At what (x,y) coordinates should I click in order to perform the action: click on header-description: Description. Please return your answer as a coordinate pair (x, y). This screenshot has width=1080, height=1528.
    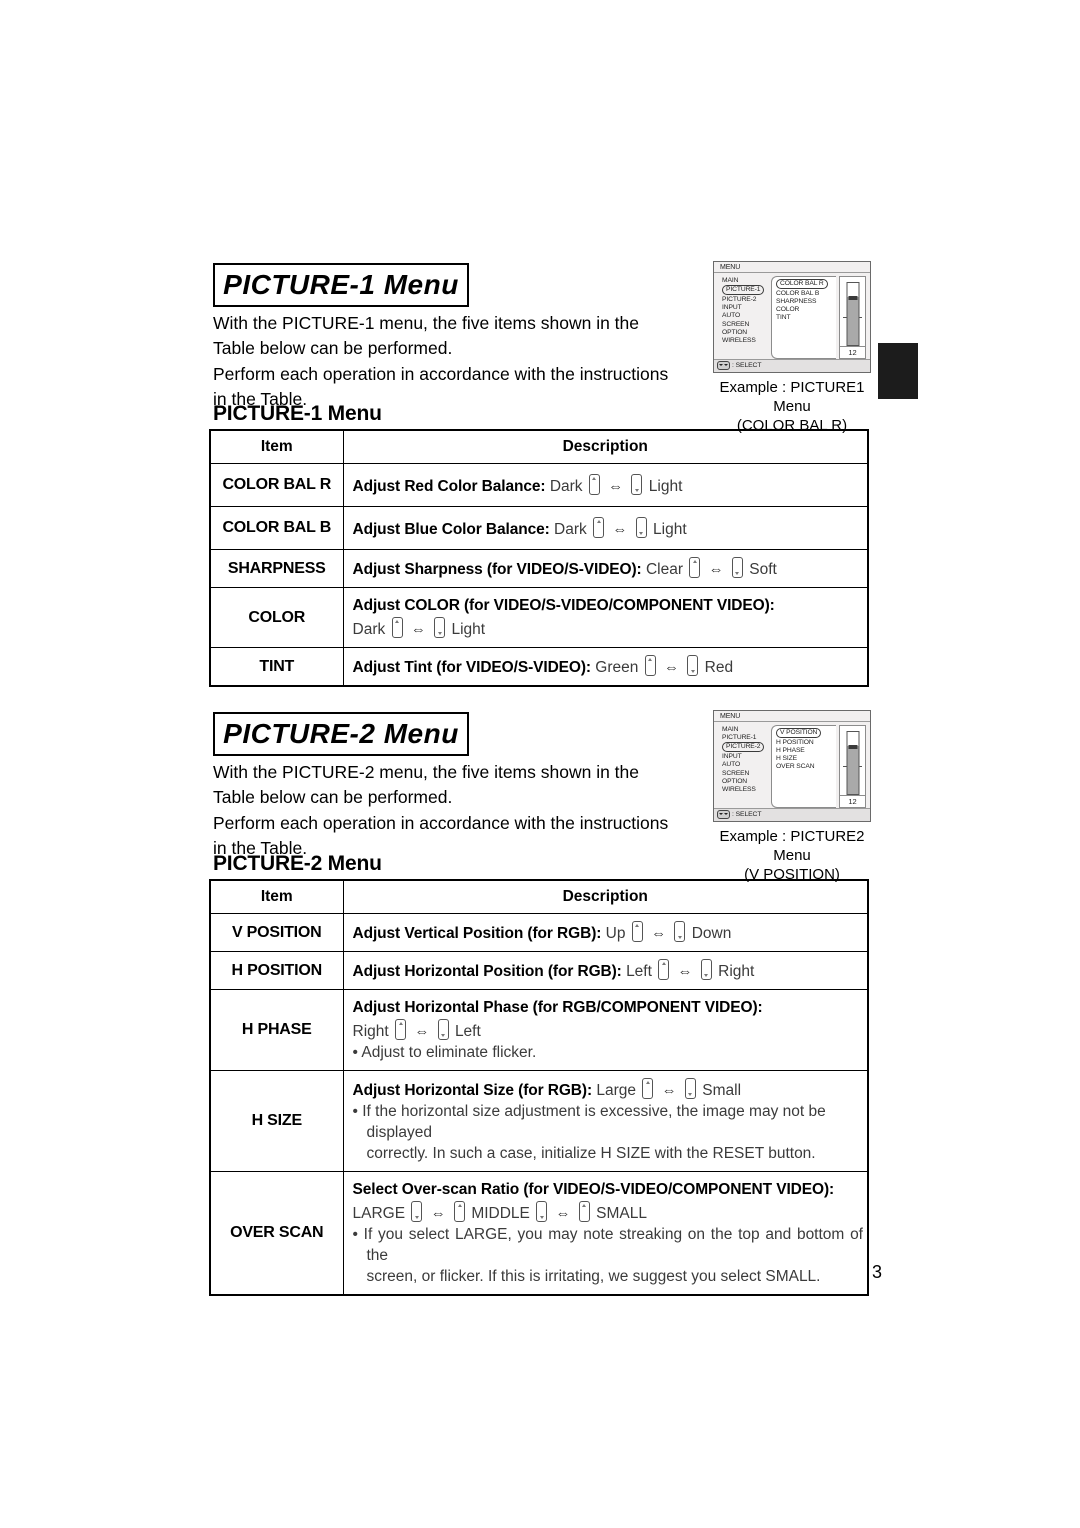
    Looking at the image, I should click on (605, 896).